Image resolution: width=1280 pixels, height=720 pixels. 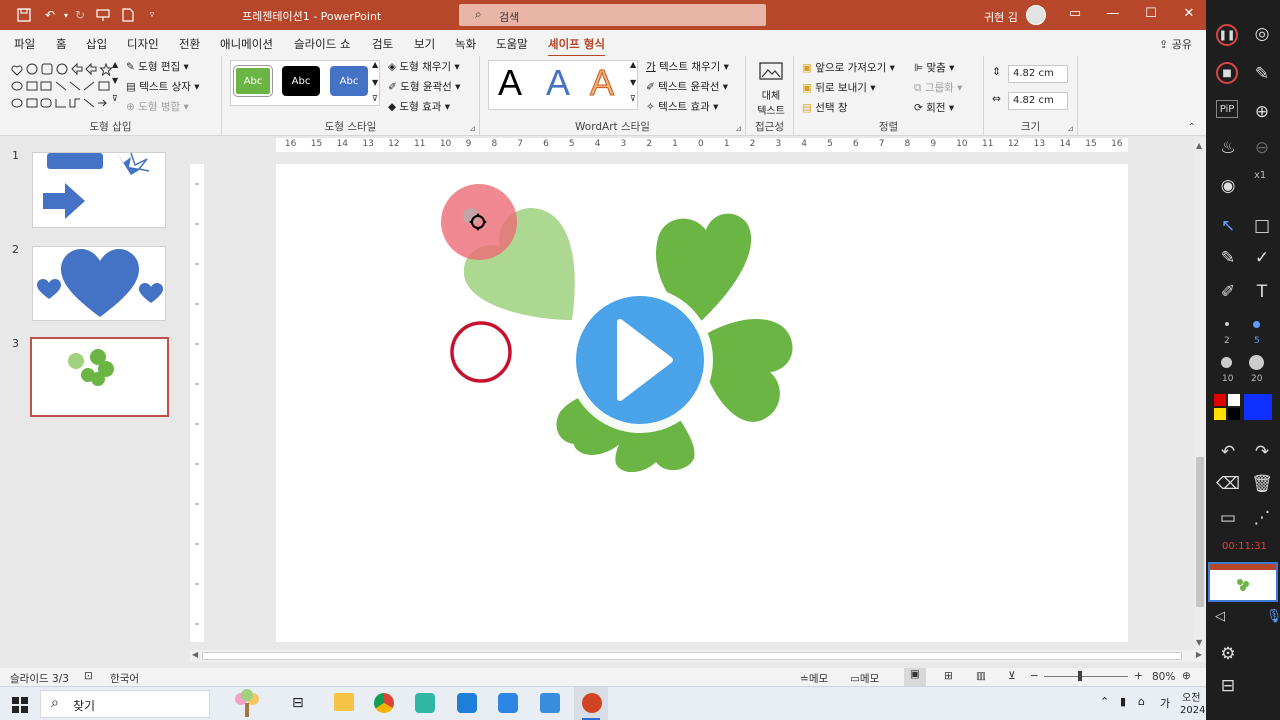 I want to click on gallery-up-icon: ▲, so click(x=115, y=64).